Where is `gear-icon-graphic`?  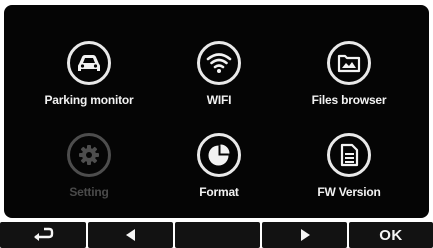
gear-icon-graphic is located at coordinates (89, 155).